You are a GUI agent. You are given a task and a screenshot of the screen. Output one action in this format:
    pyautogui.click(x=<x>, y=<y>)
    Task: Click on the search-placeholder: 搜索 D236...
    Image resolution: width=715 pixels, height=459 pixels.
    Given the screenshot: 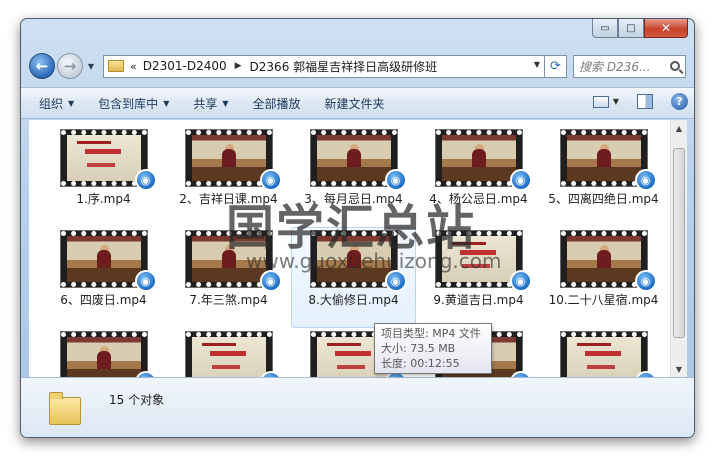 What is the action you would take?
    pyautogui.click(x=615, y=66)
    